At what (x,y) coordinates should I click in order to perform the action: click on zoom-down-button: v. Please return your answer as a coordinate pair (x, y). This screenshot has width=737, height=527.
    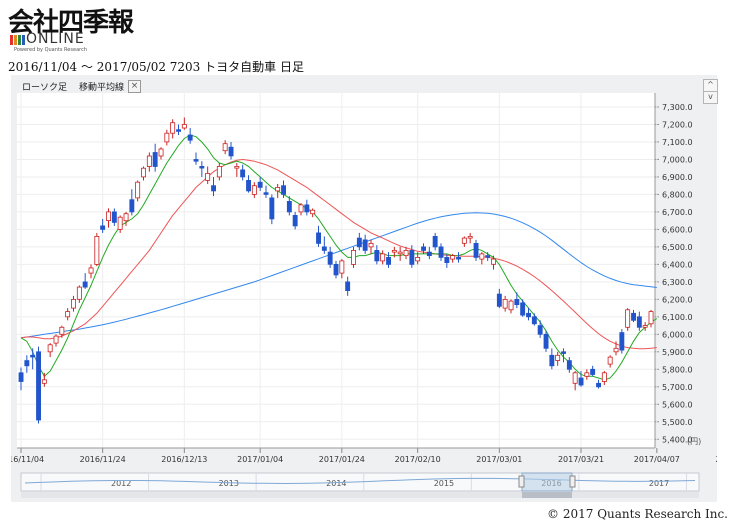
    Looking at the image, I should click on (710, 97).